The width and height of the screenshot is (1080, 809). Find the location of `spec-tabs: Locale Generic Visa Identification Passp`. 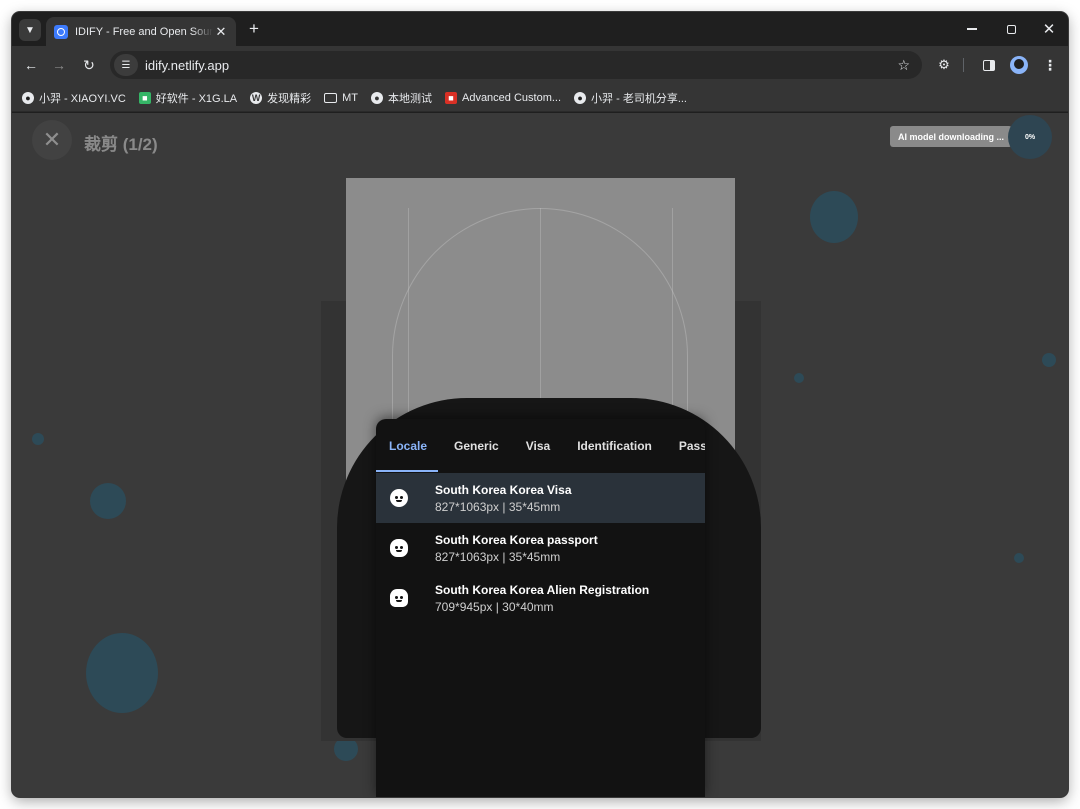

spec-tabs: Locale Generic Visa Identification Passp is located at coordinates (540, 446).